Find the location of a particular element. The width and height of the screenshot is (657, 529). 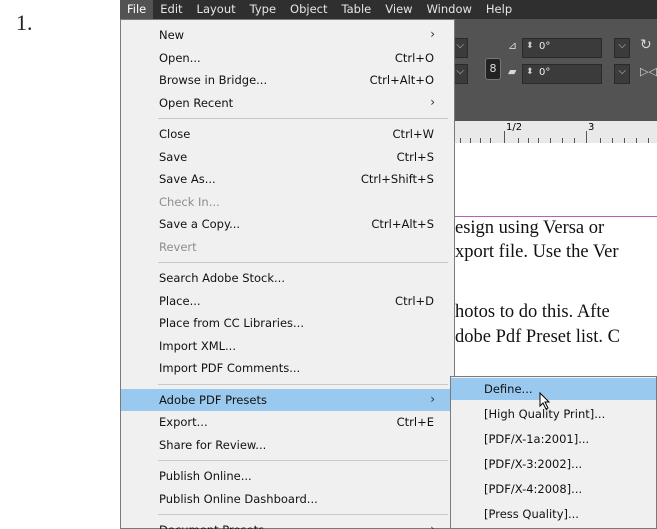

menu-item-label: Save is located at coordinates (173, 156).